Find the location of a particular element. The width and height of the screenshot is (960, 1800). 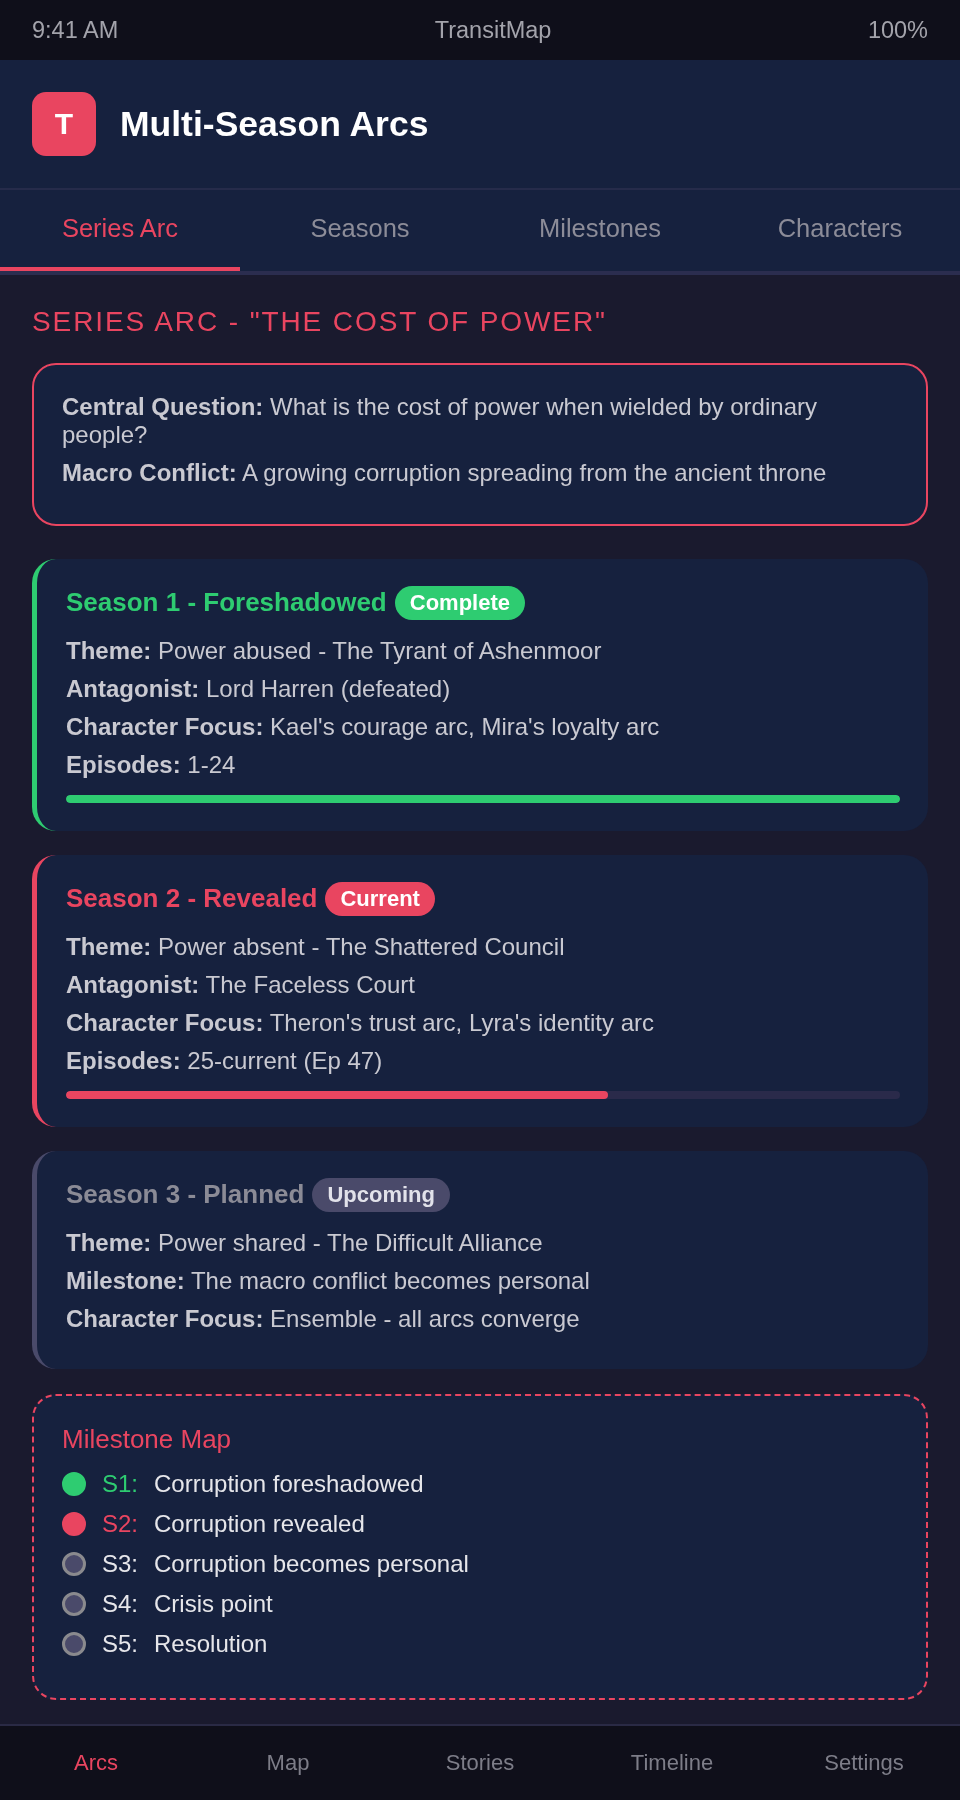

milestone-text: Resolution is located at coordinates (211, 1643).